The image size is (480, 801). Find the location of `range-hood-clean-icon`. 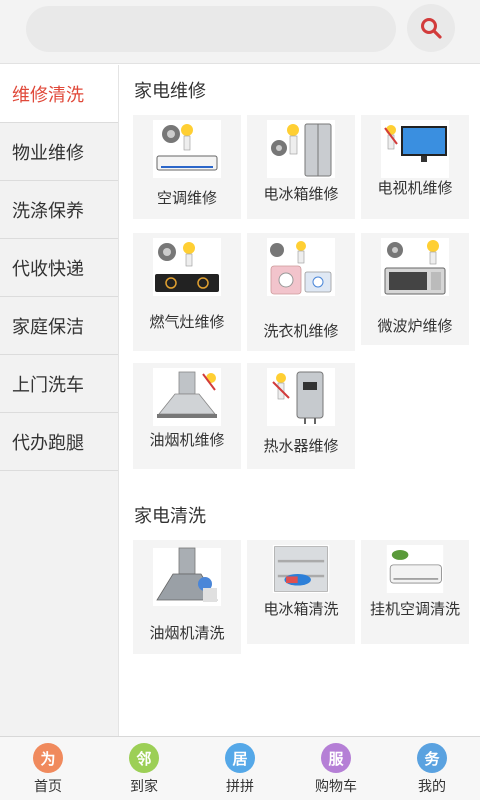

range-hood-clean-icon is located at coordinates (187, 576).